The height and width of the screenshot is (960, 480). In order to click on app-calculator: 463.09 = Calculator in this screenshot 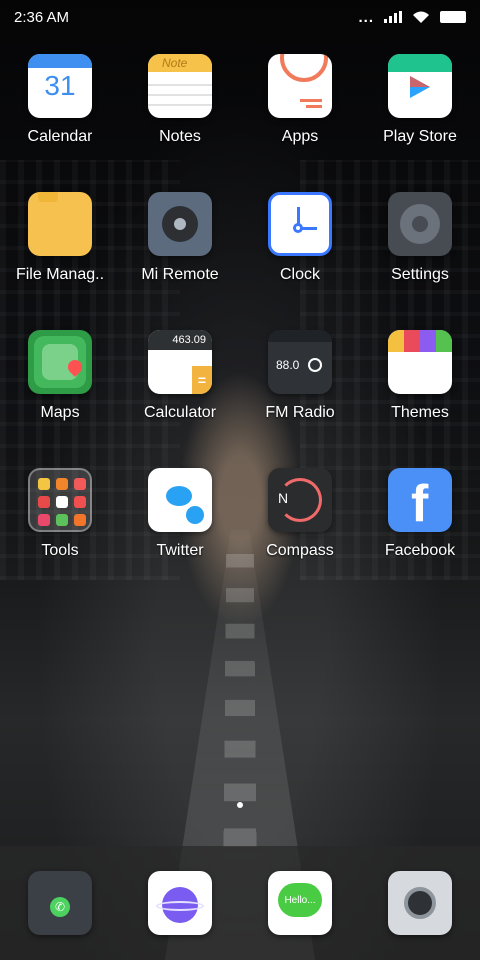, I will do `click(180, 376)`.